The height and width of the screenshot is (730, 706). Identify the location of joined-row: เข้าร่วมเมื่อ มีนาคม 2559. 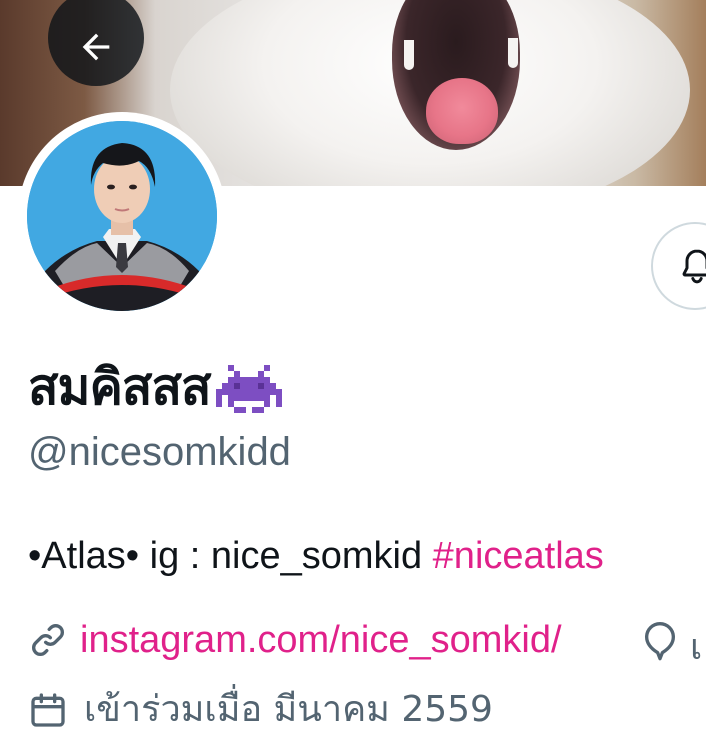
(260, 710).